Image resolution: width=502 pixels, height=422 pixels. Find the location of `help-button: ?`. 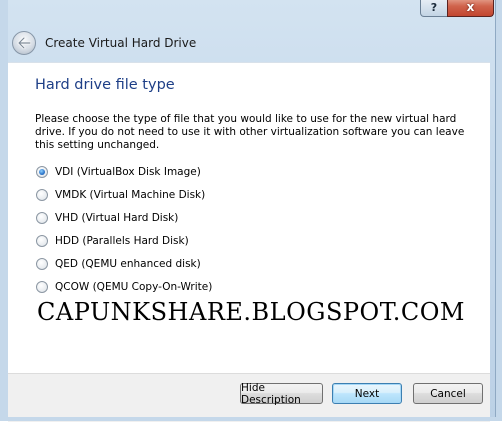

help-button: ? is located at coordinates (434, 8).